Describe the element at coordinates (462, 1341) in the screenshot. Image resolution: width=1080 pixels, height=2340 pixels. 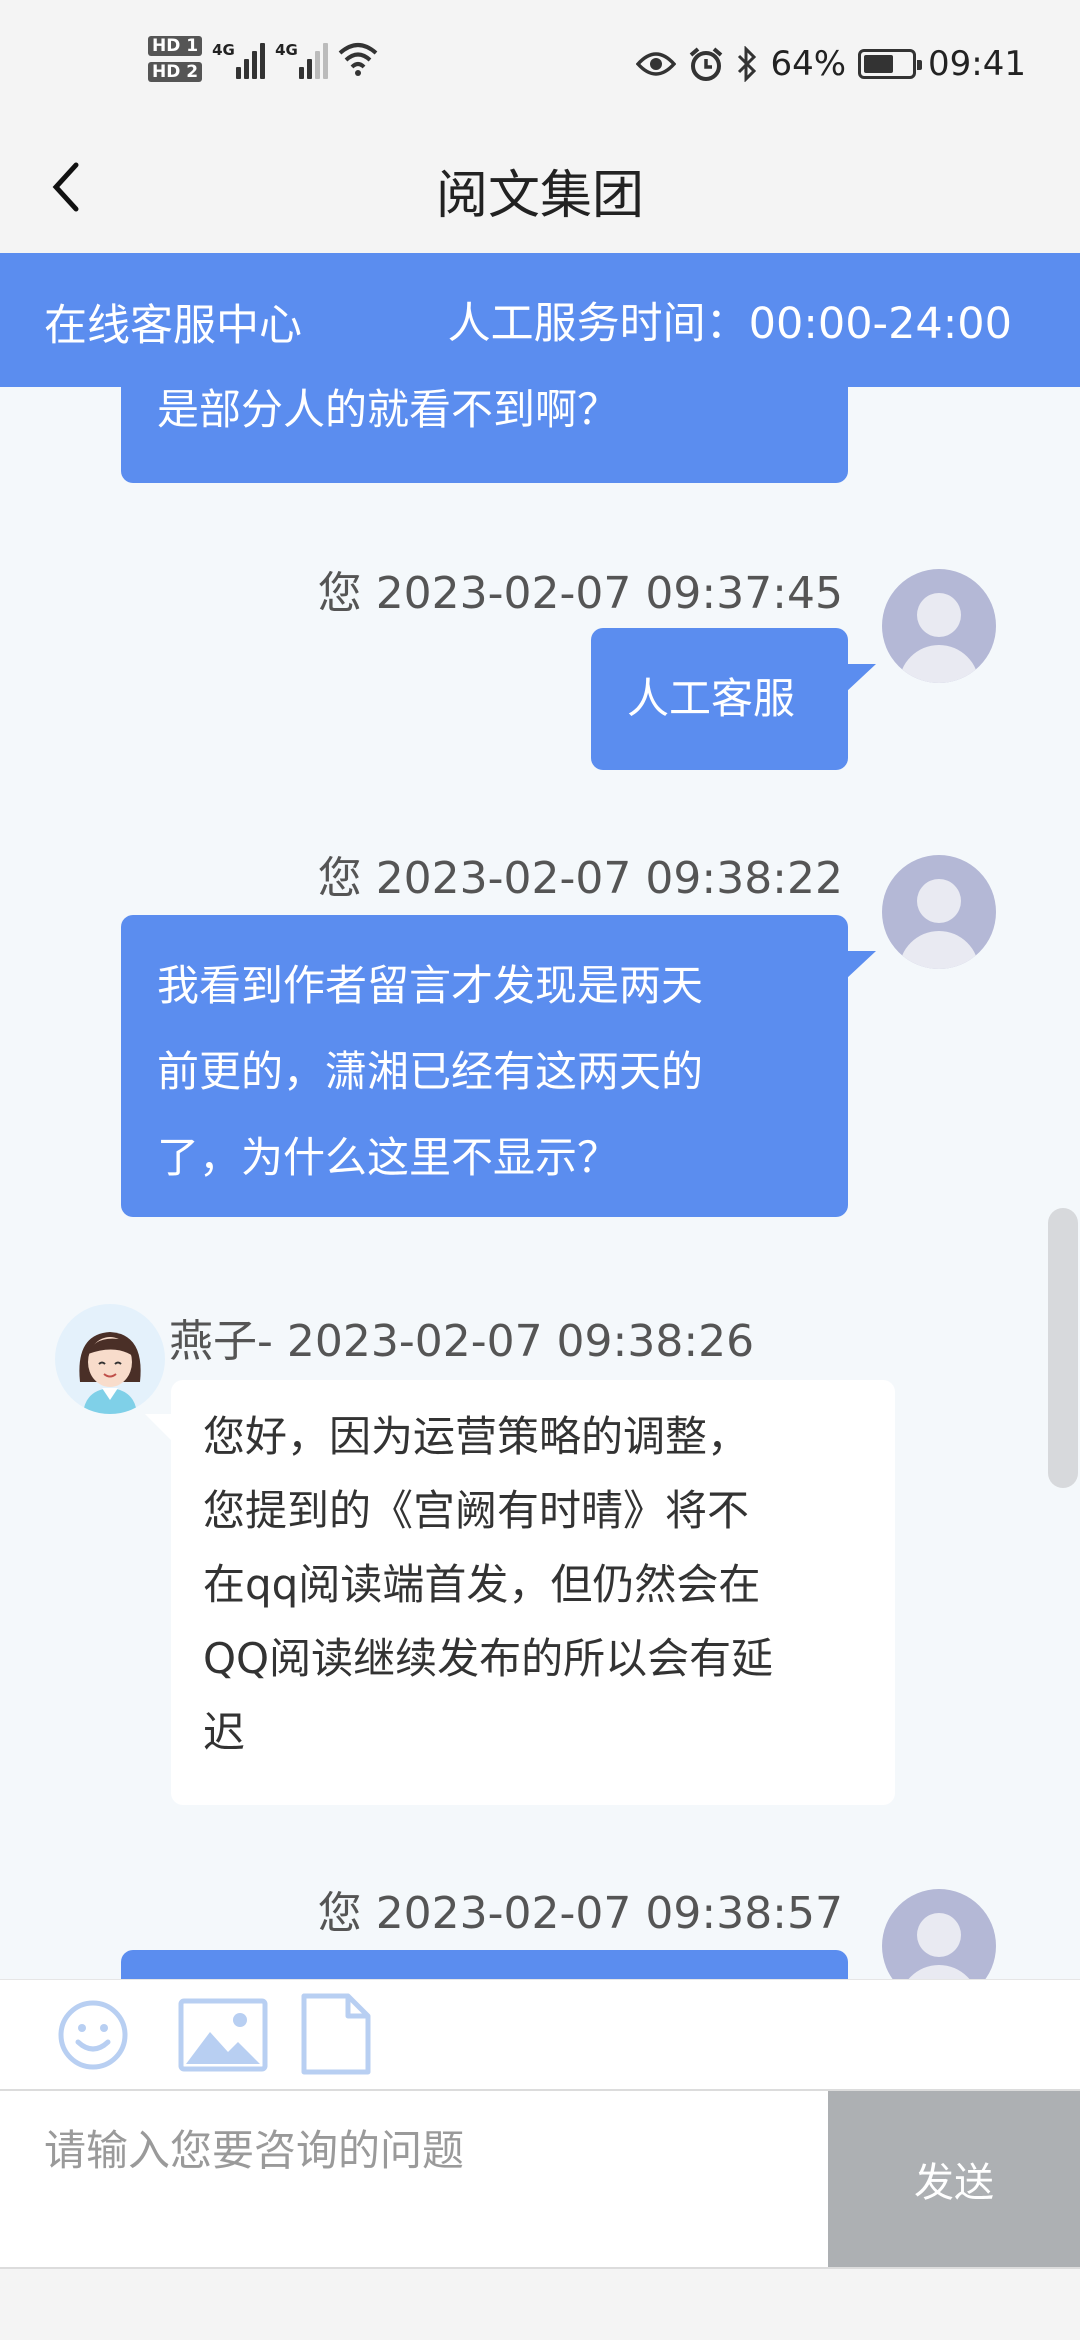
I see `message-meta: 燕子- 2023-02-07 09:38:26` at that location.